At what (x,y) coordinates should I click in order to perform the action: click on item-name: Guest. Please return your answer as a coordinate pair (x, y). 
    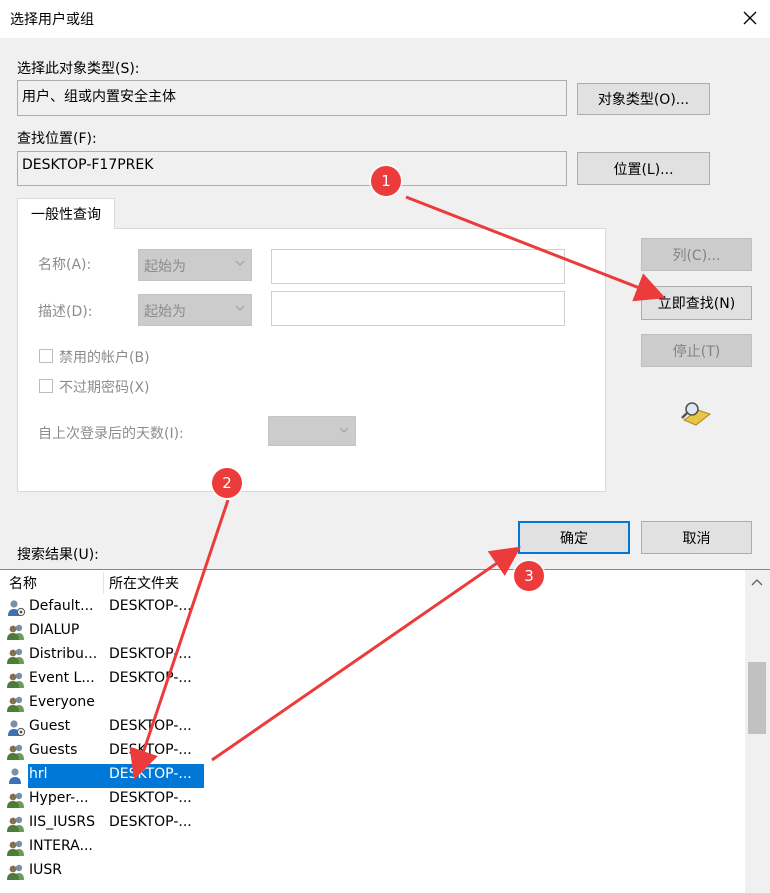
    Looking at the image, I should click on (50, 726).